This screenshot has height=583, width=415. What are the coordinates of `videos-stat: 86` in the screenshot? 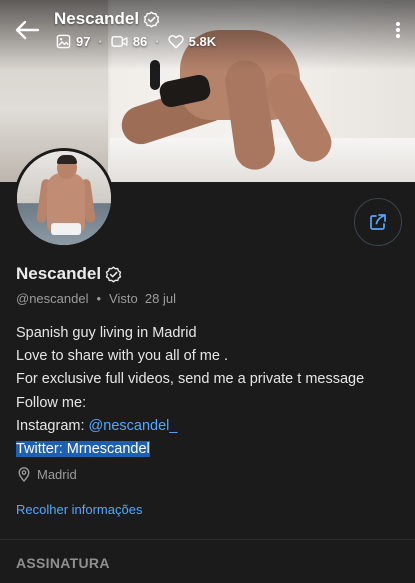 It's located at (129, 41).